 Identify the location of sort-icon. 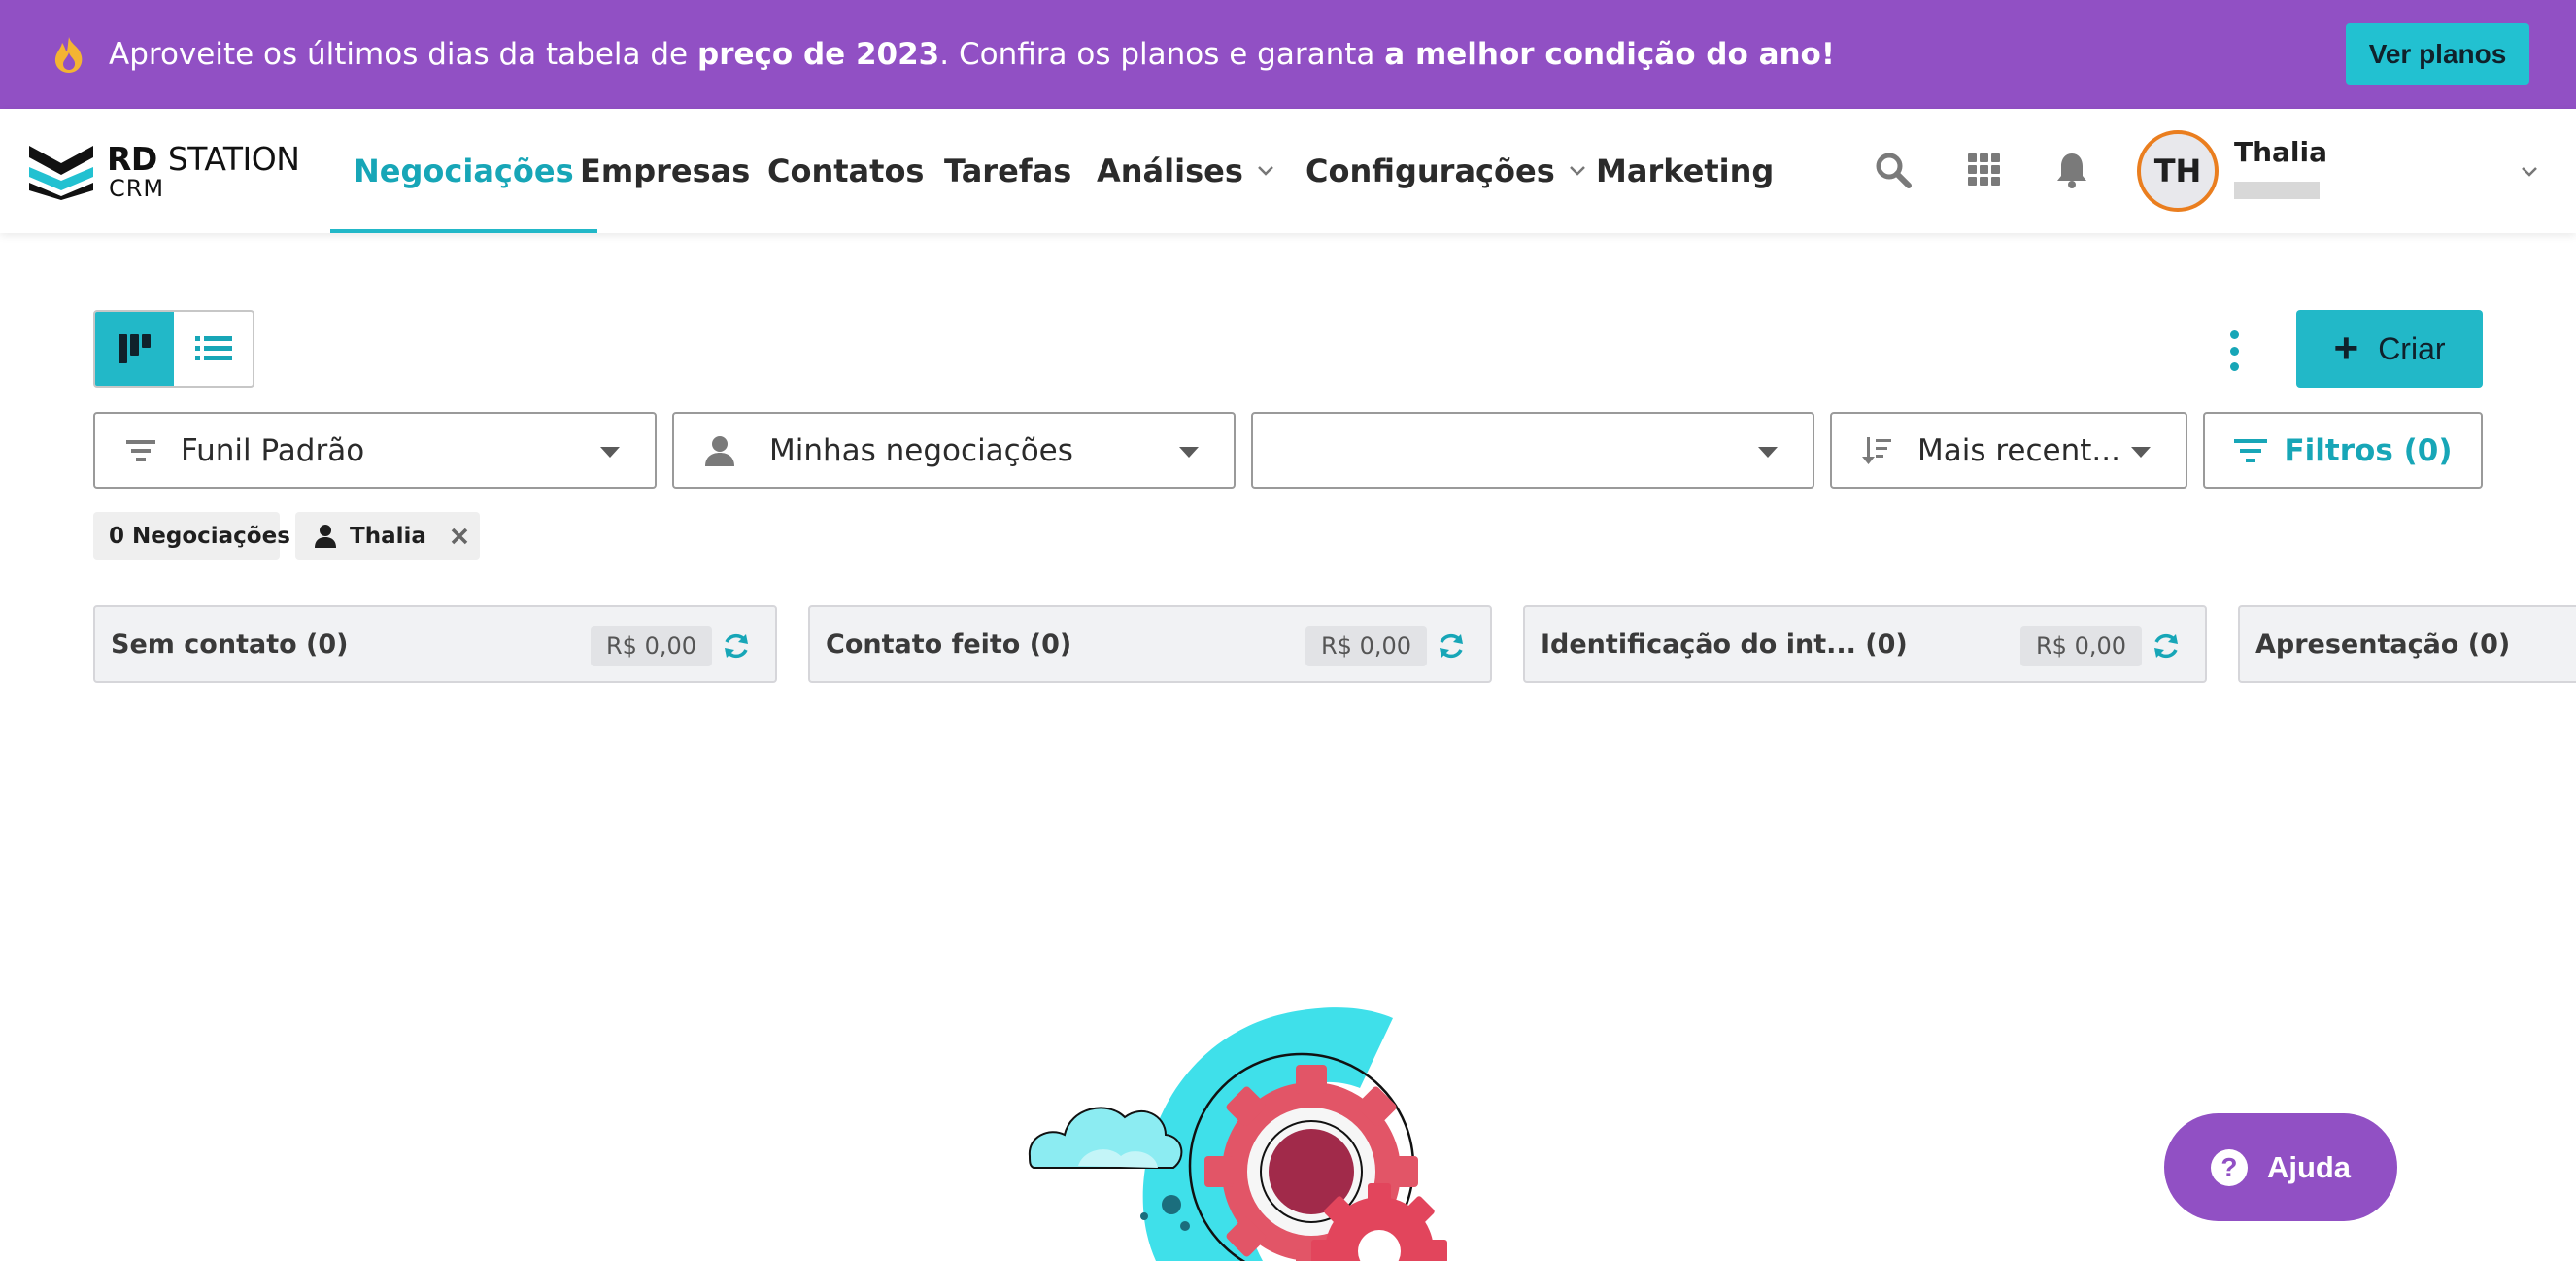
(1876, 450).